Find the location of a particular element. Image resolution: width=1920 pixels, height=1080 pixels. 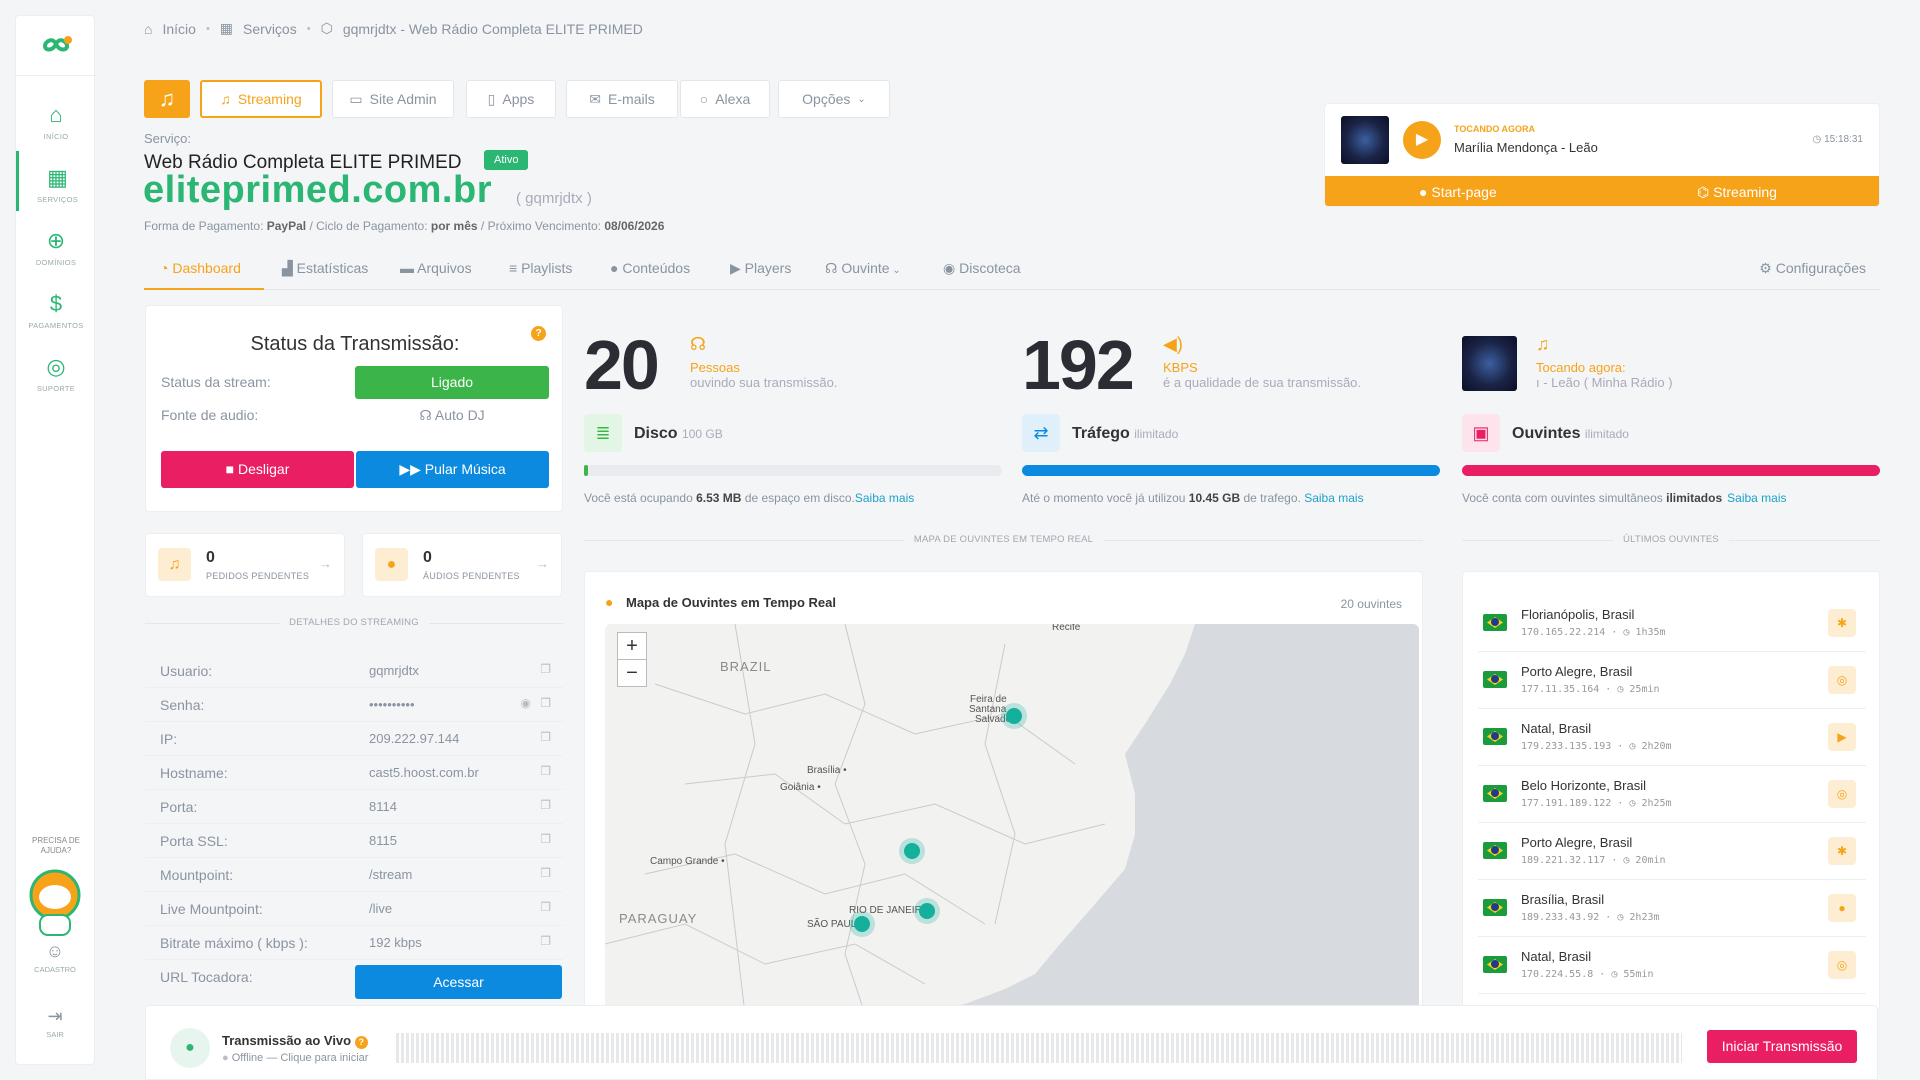

tab-dashboard: ◔ Dashboard is located at coordinates (200, 268).